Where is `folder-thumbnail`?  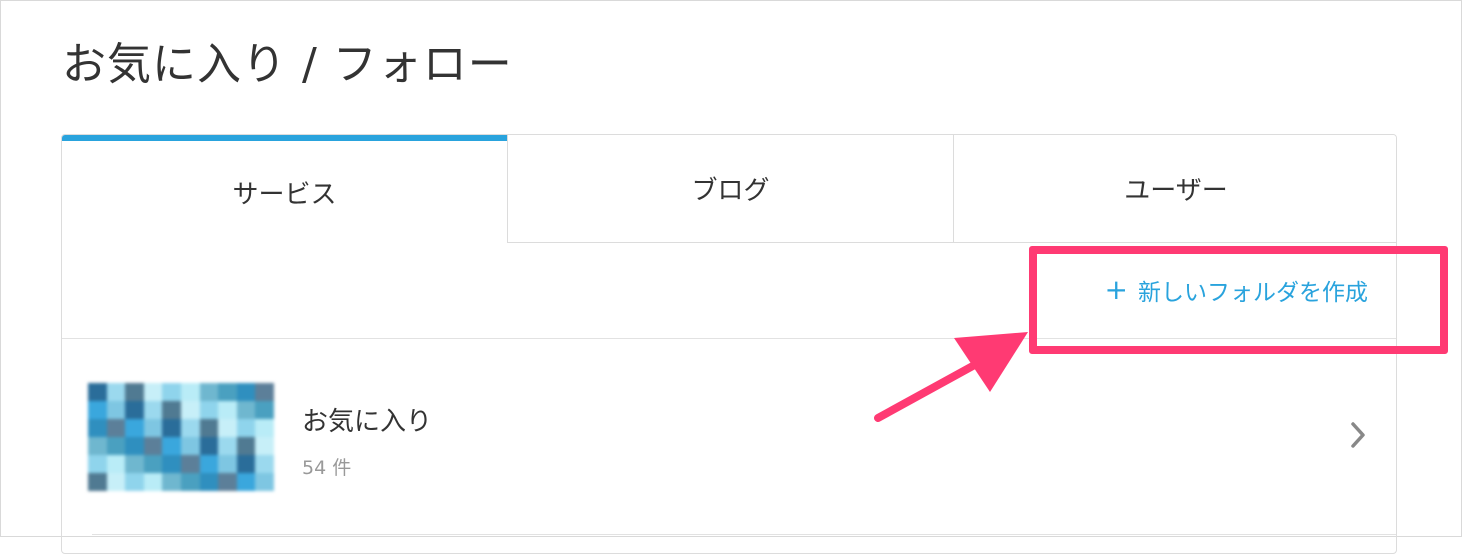
folder-thumbnail is located at coordinates (181, 437).